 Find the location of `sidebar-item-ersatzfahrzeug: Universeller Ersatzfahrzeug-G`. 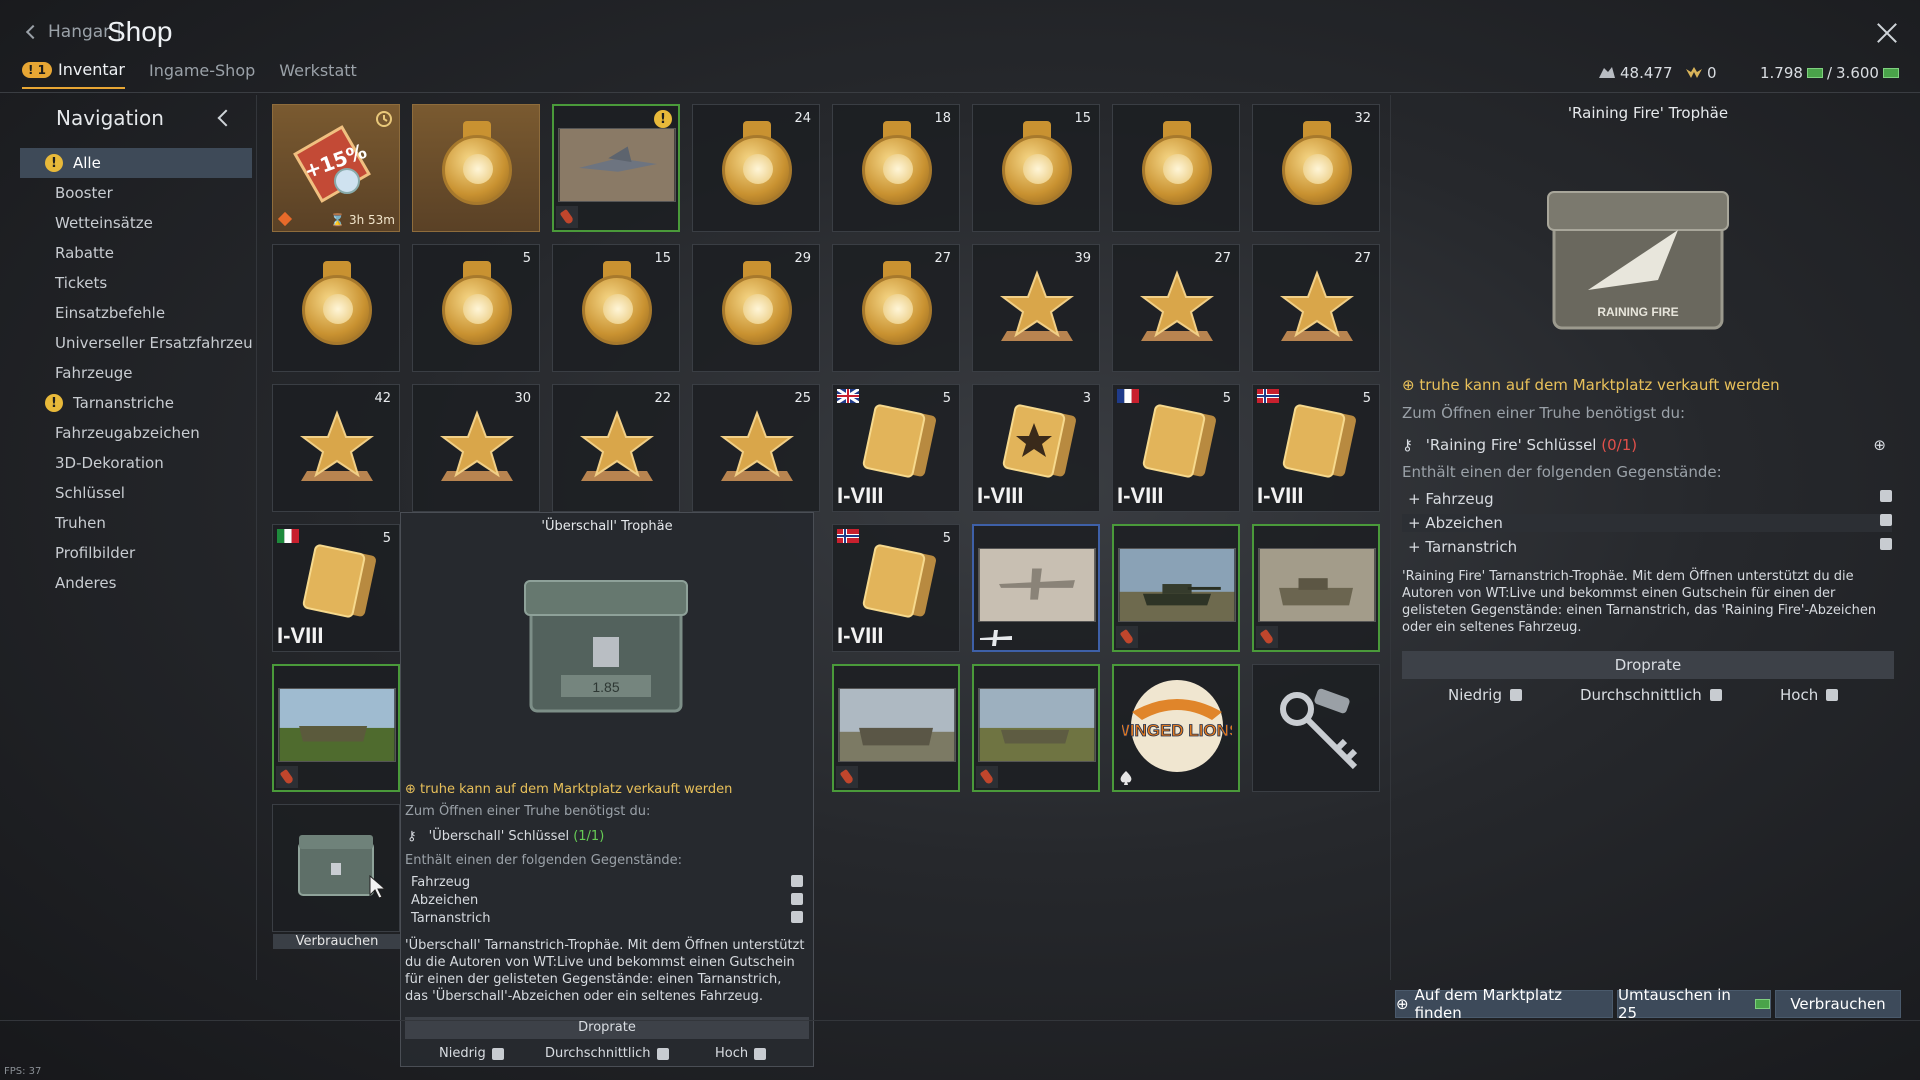

sidebar-item-ersatzfahrzeug: Universeller Ersatzfahrzeug-G is located at coordinates (136, 343).